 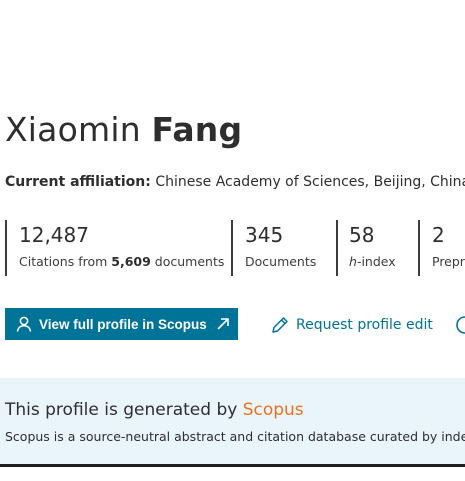 I want to click on author-last-name: Fang, so click(x=197, y=129).